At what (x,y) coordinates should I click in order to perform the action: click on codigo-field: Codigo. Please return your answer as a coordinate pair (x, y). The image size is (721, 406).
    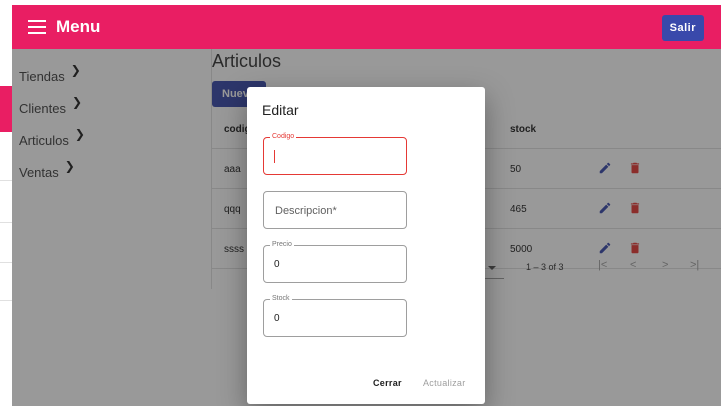
    Looking at the image, I should click on (335, 154).